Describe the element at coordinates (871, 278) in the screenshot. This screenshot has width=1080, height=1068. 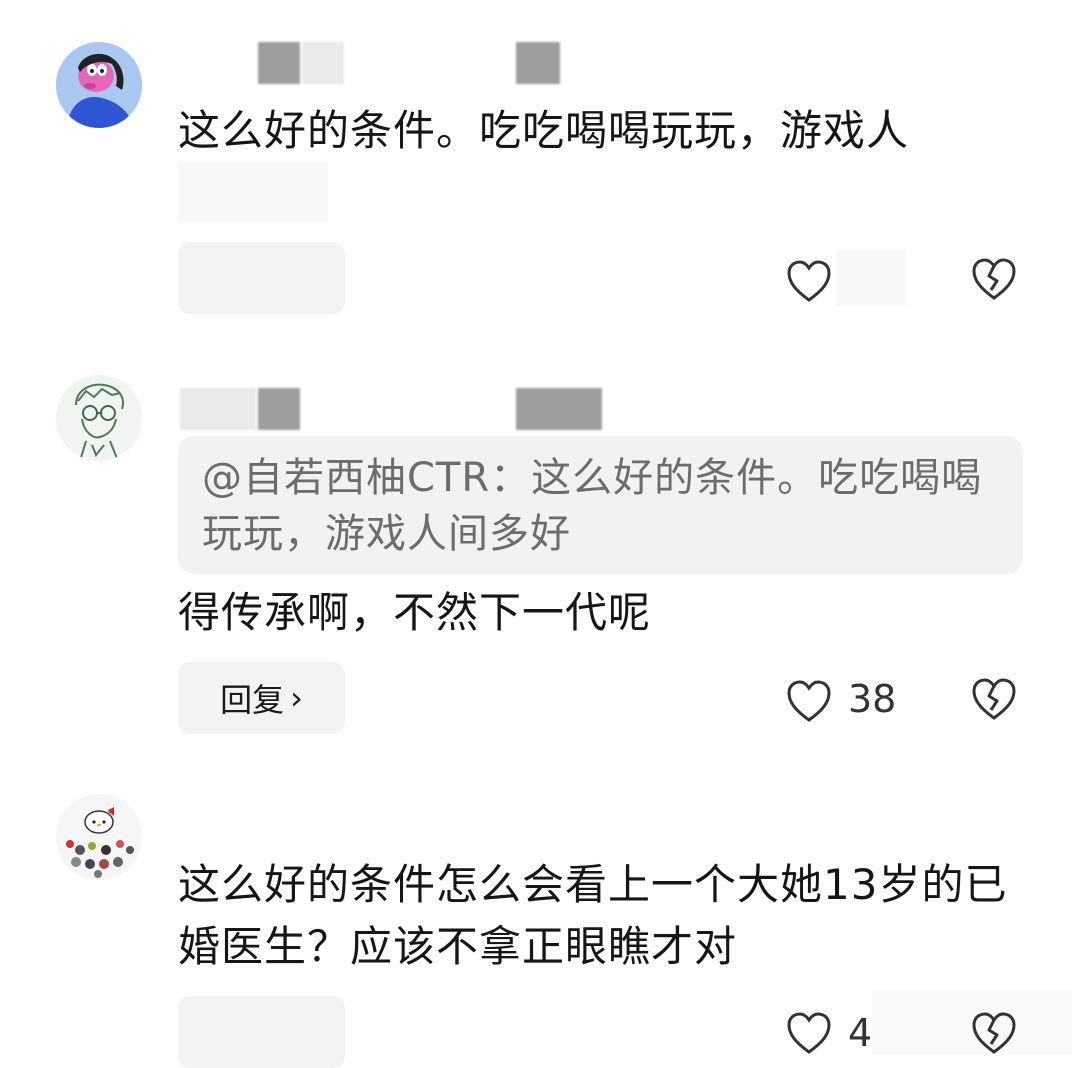
I see `like-count-redacted` at that location.